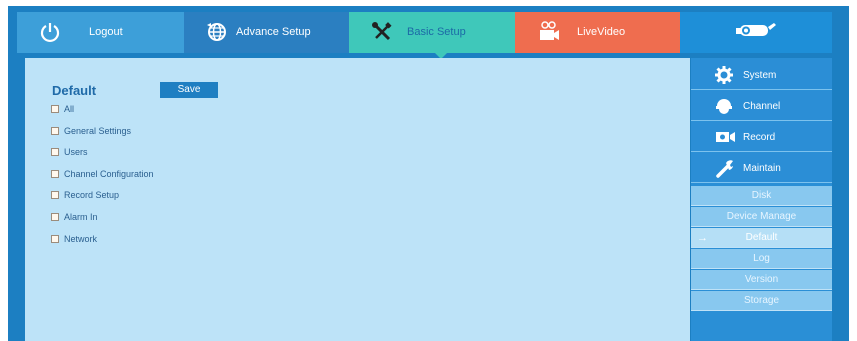 This screenshot has height=341, width=857. Describe the element at coordinates (761, 259) in the screenshot. I see `sidebar-subitem-log: Log` at that location.